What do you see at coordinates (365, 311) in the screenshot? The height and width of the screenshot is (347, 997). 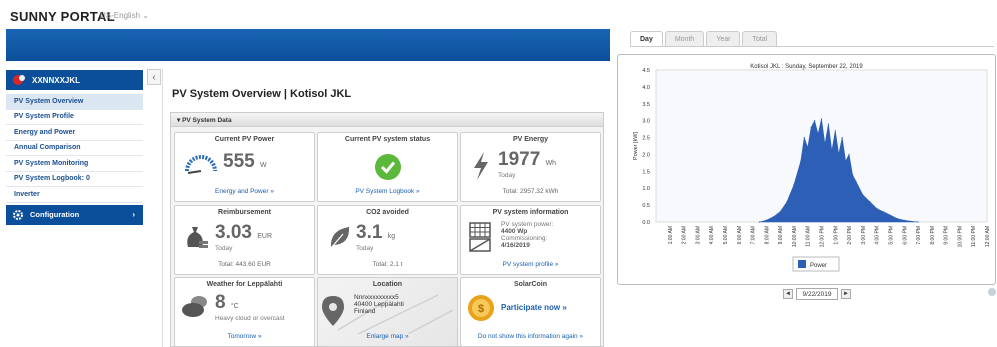 I see `location-addr3: Finland` at bounding box center [365, 311].